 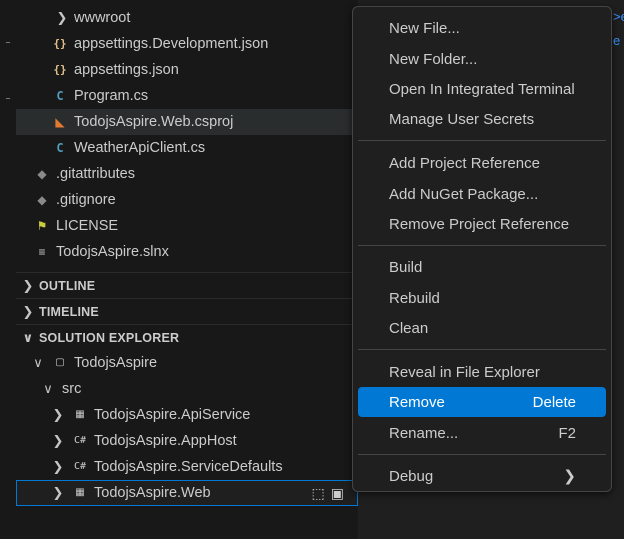 What do you see at coordinates (171, 44) in the screenshot?
I see `file-label: appsettings.Development.json` at bounding box center [171, 44].